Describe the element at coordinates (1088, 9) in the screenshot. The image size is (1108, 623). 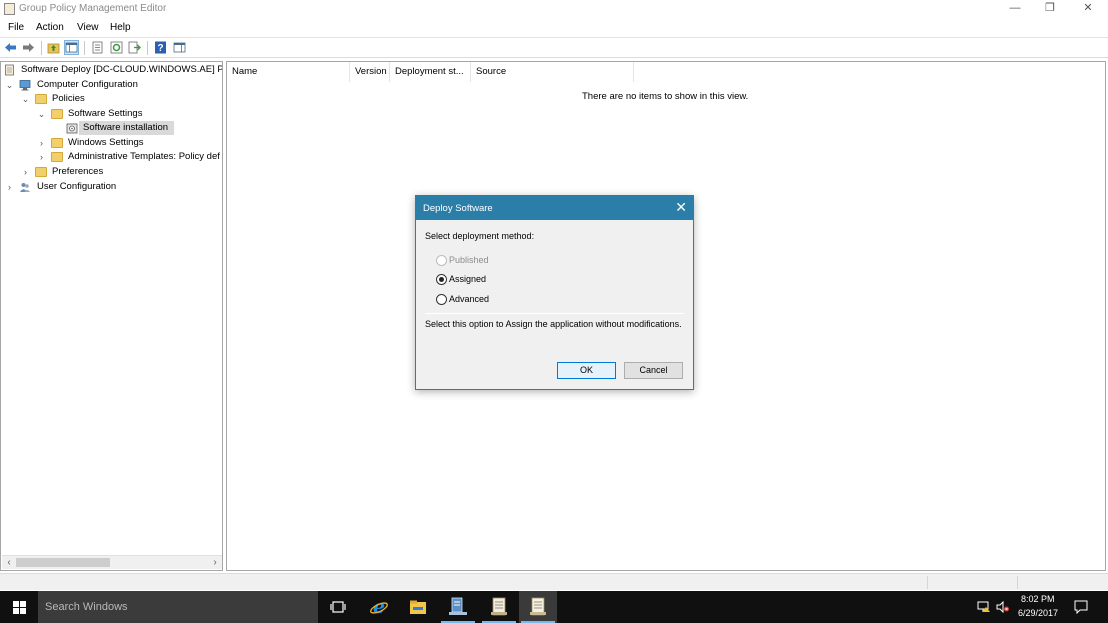
I see `close-button: ✕` at that location.